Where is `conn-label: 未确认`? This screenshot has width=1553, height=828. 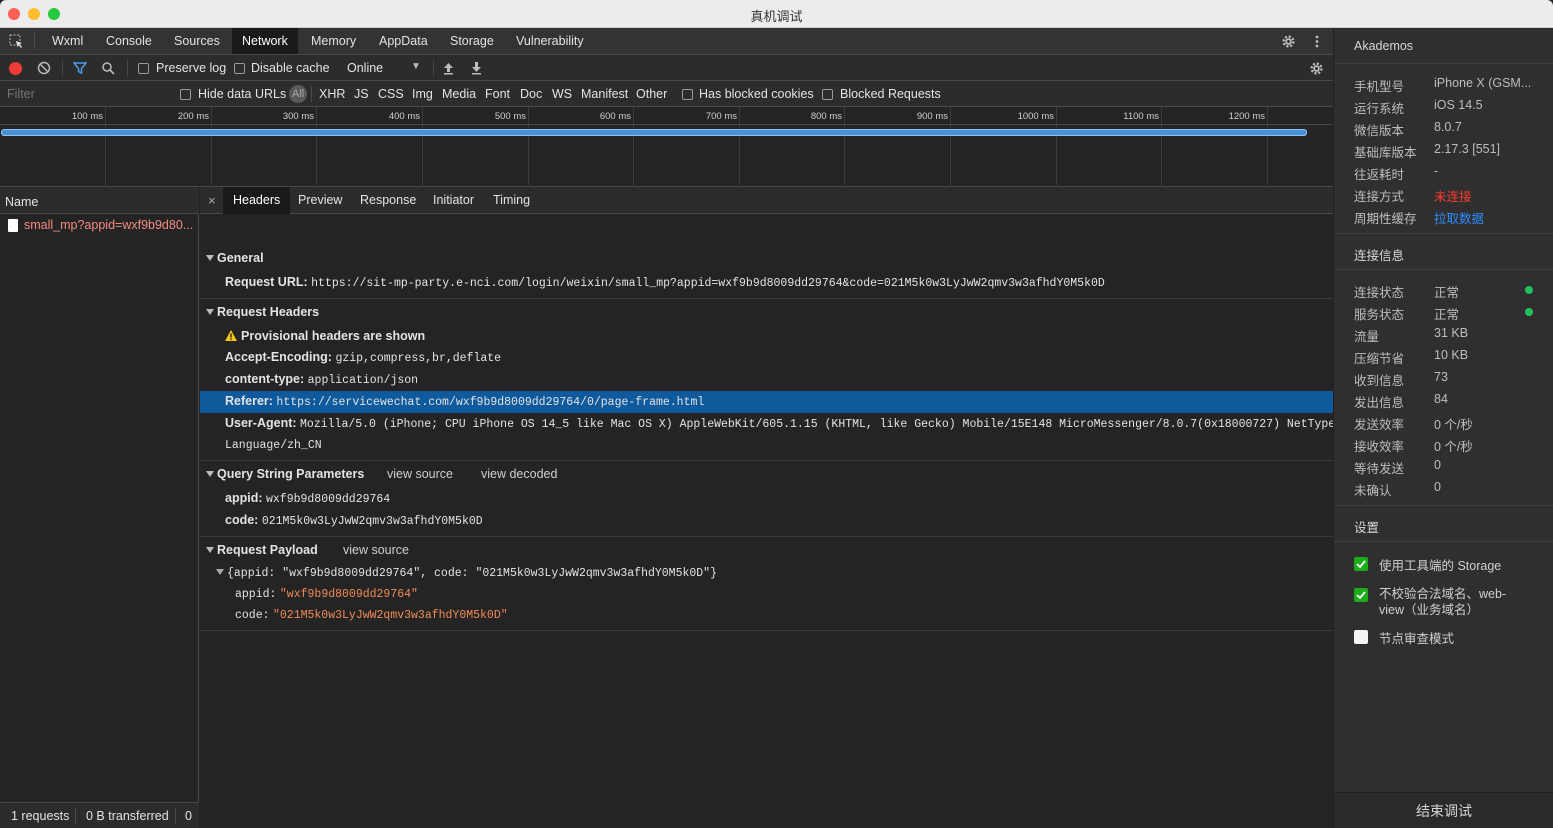 conn-label: 未确认 is located at coordinates (1373, 491).